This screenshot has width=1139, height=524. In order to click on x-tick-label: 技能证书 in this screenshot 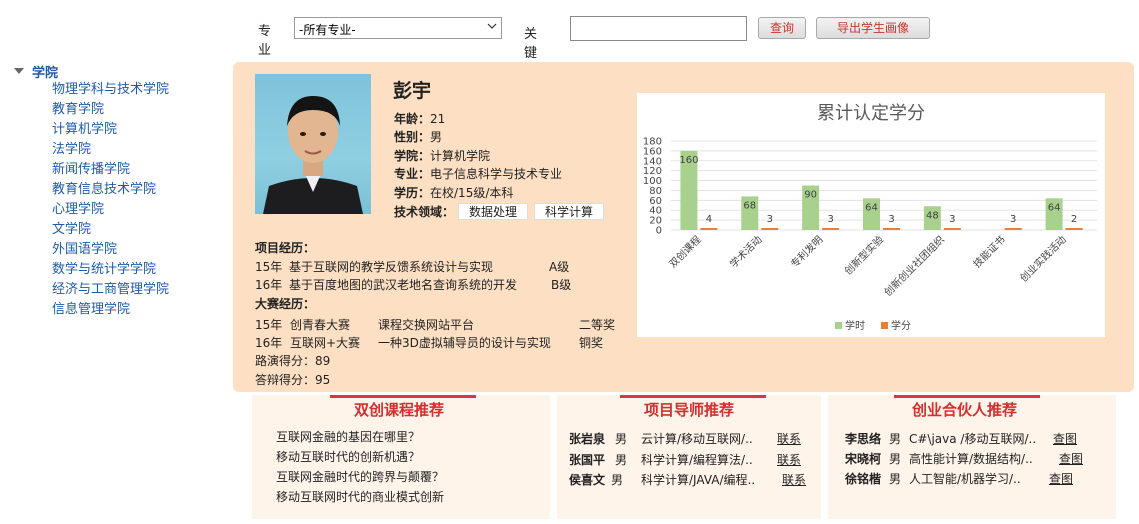, I will do `click(988, 251)`.